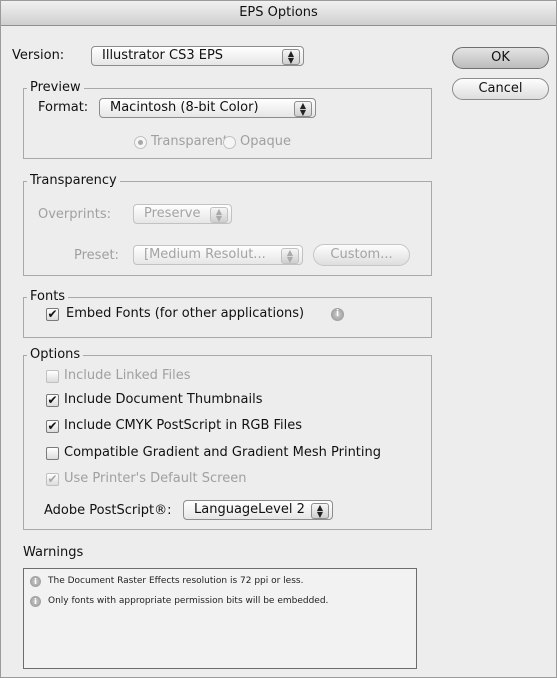 The width and height of the screenshot is (557, 678). Describe the element at coordinates (52, 453) in the screenshot. I see `compatible-gradient-checkbox` at that location.